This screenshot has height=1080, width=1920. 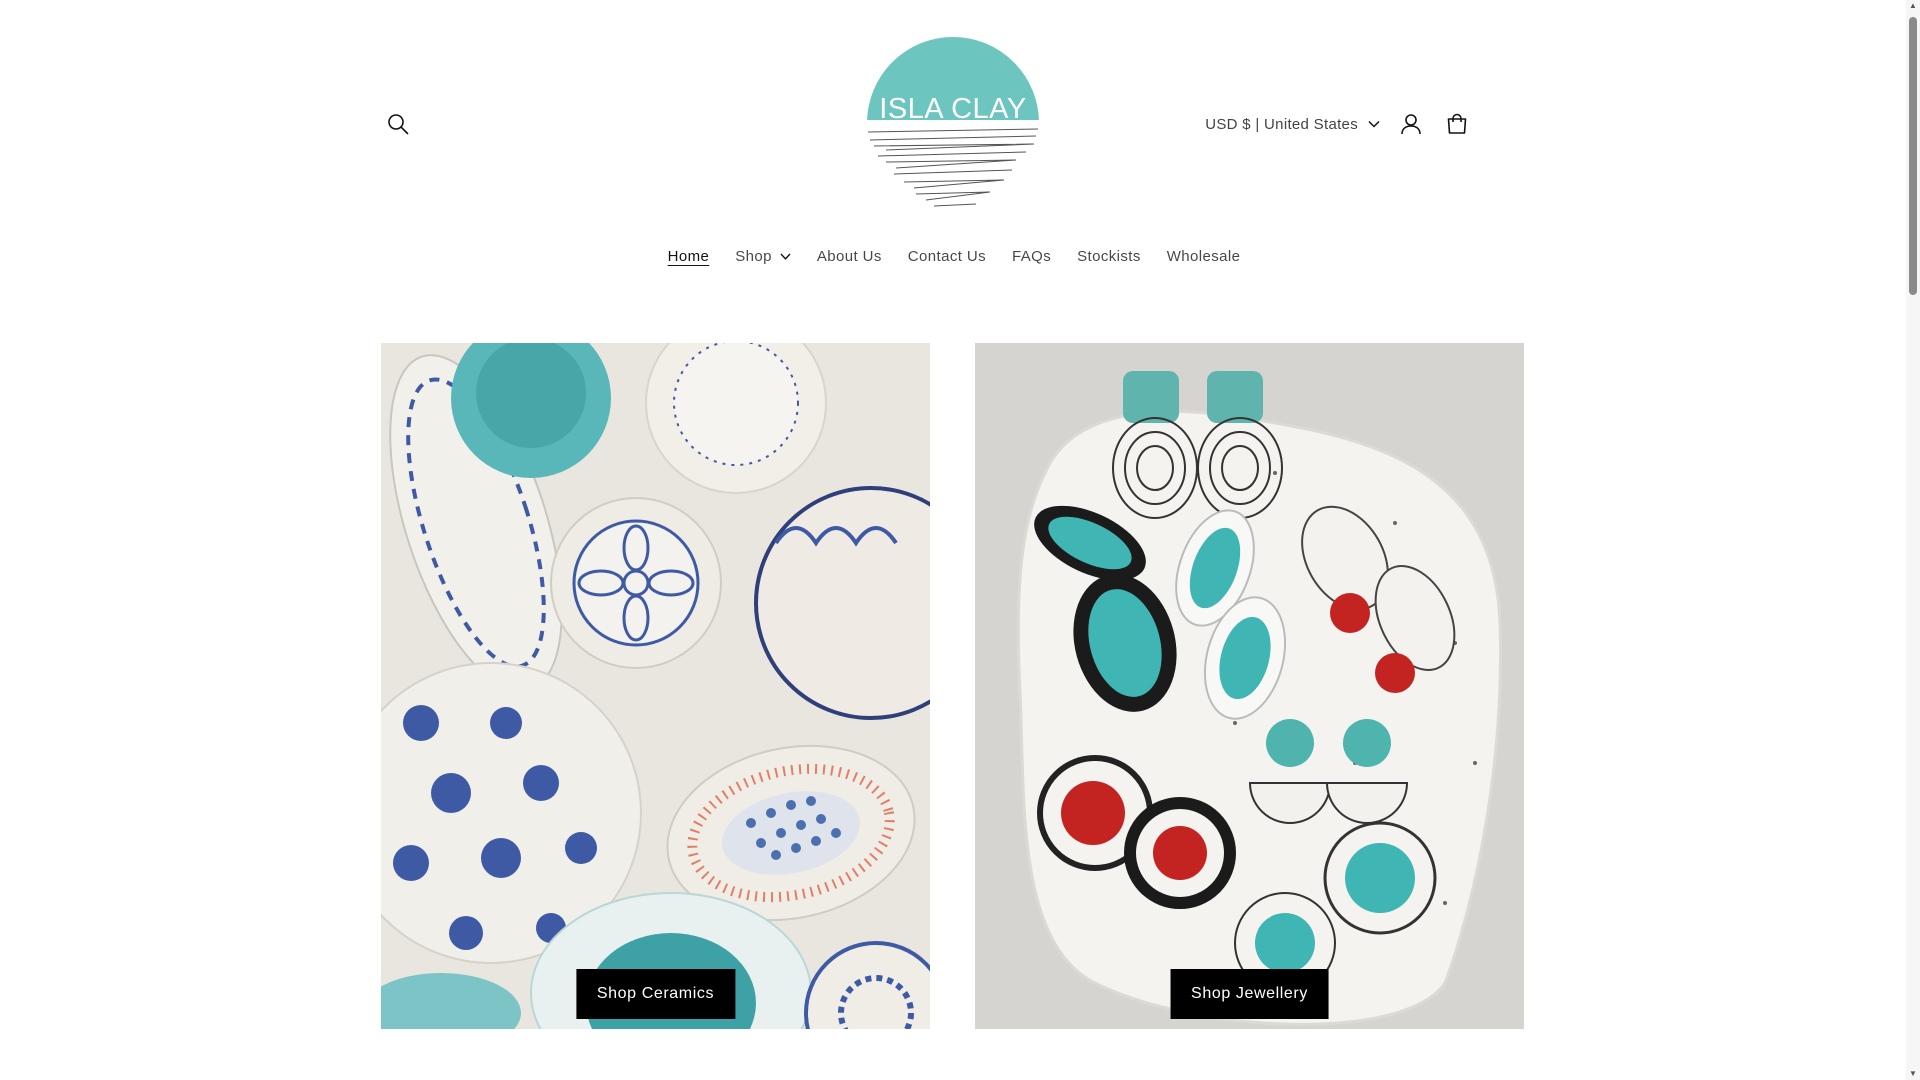 I want to click on nav-item-label: Home, so click(x=688, y=256).